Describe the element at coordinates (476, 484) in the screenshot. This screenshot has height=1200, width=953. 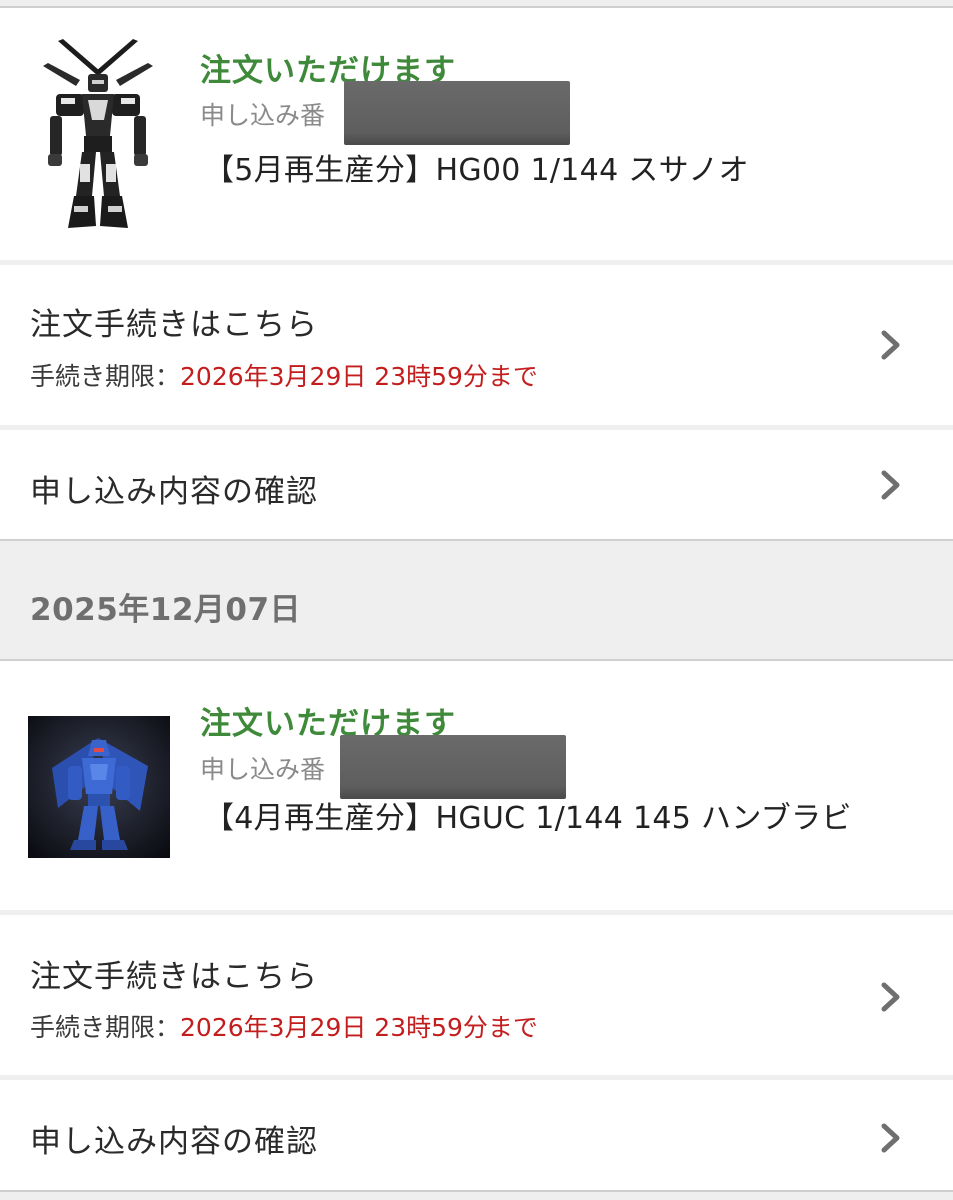
I see `order-confirm-row-1: 申し込み内容の確認` at that location.